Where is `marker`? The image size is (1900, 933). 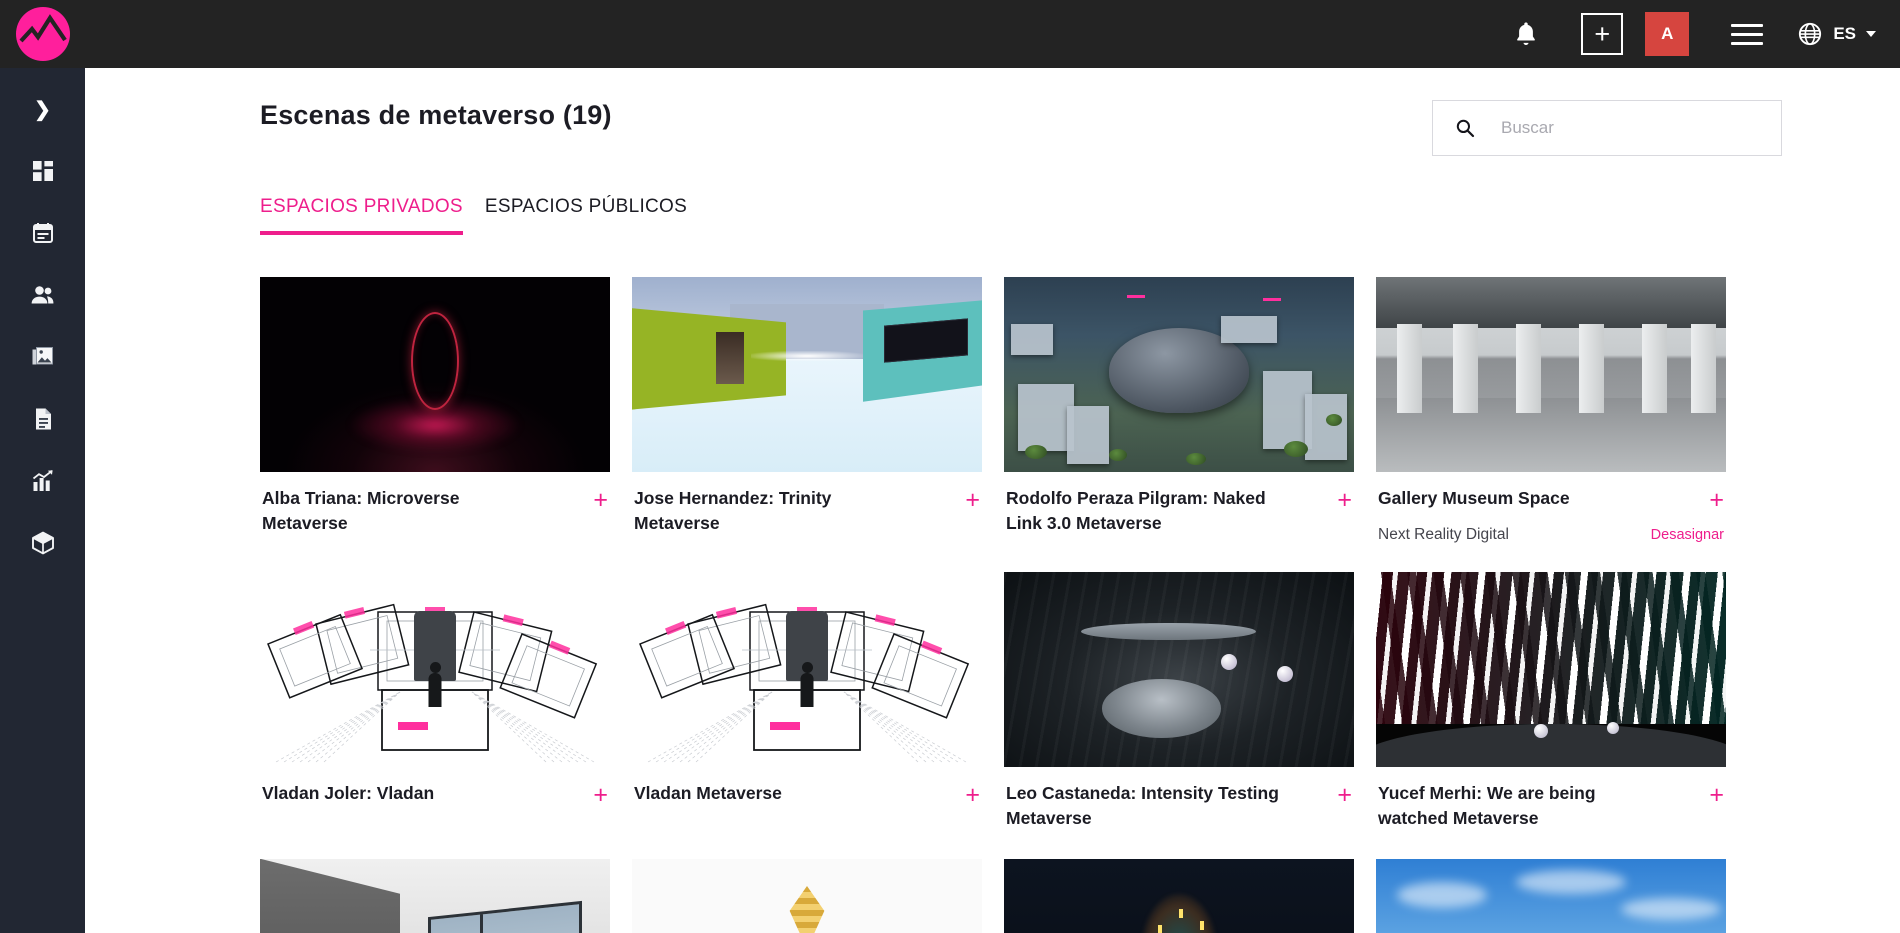 marker is located at coordinates (1135, 296).